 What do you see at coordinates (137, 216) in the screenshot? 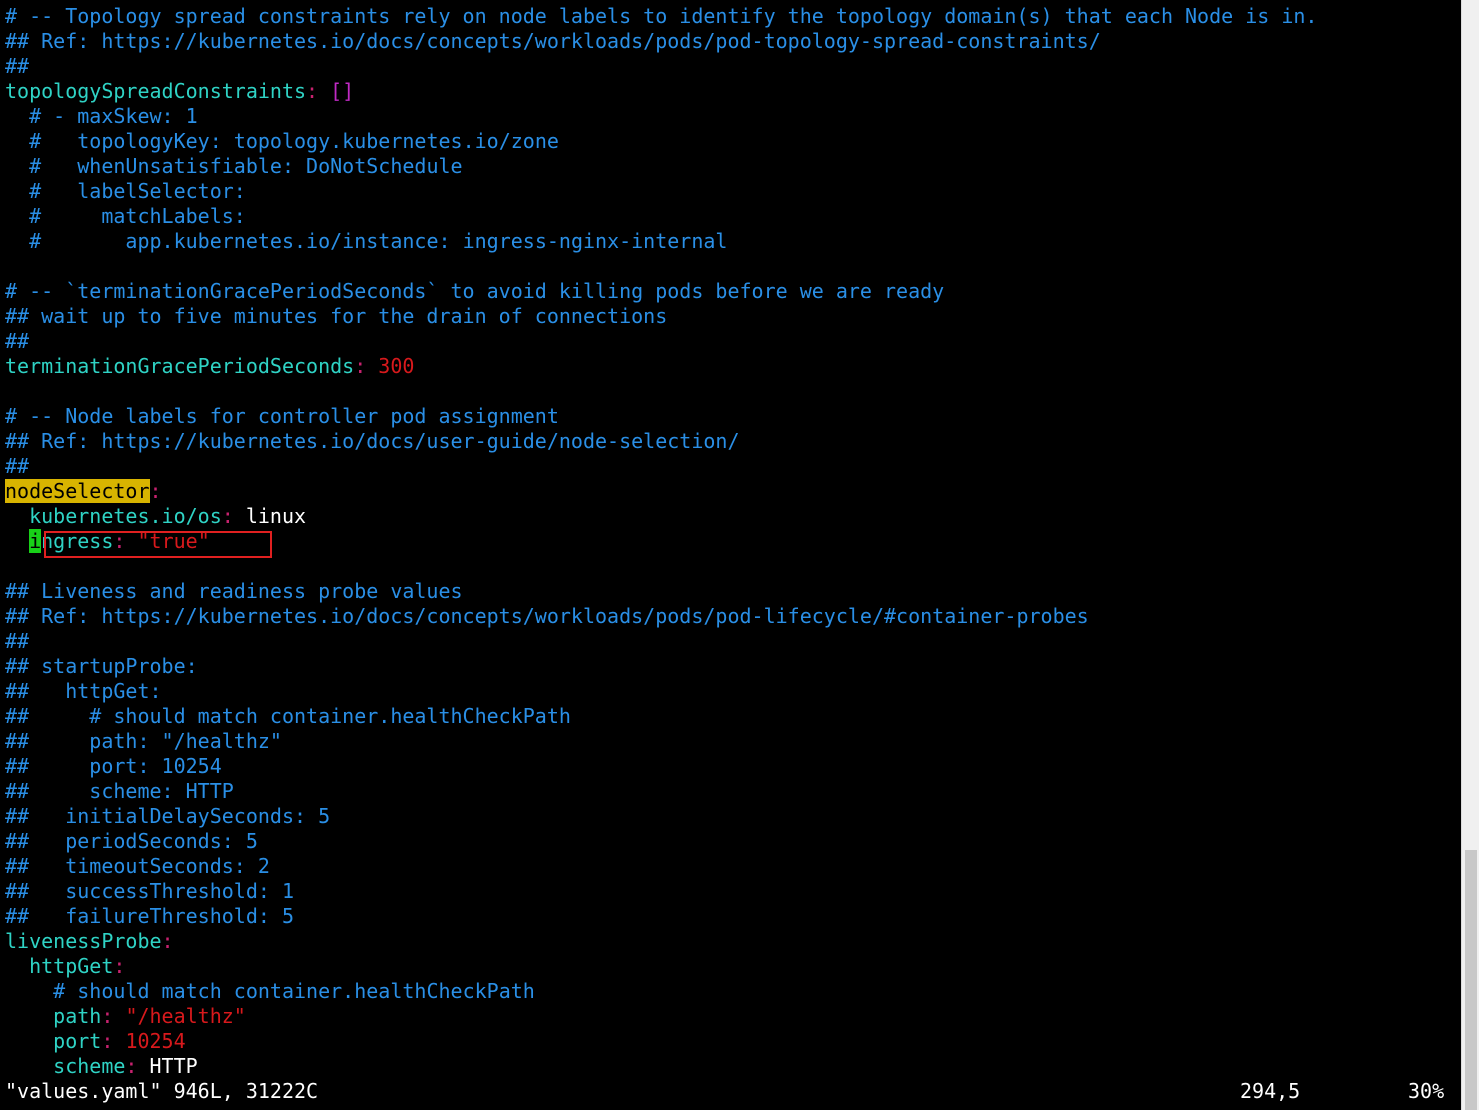
I see `code-token: # matchLabels:` at bounding box center [137, 216].